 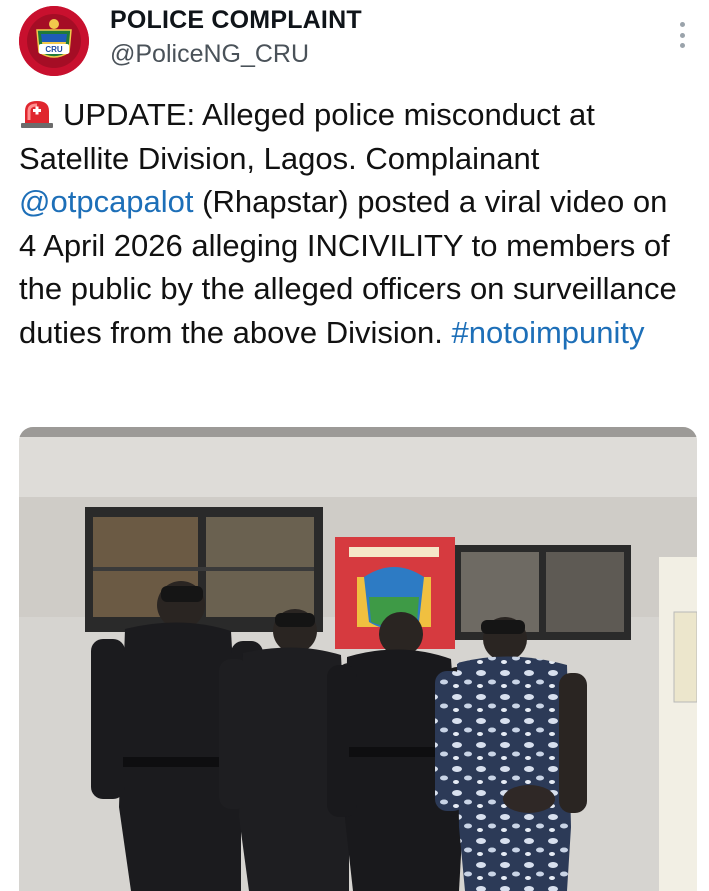 I want to click on display-name: POLICE COMPLAINT, so click(x=236, y=20).